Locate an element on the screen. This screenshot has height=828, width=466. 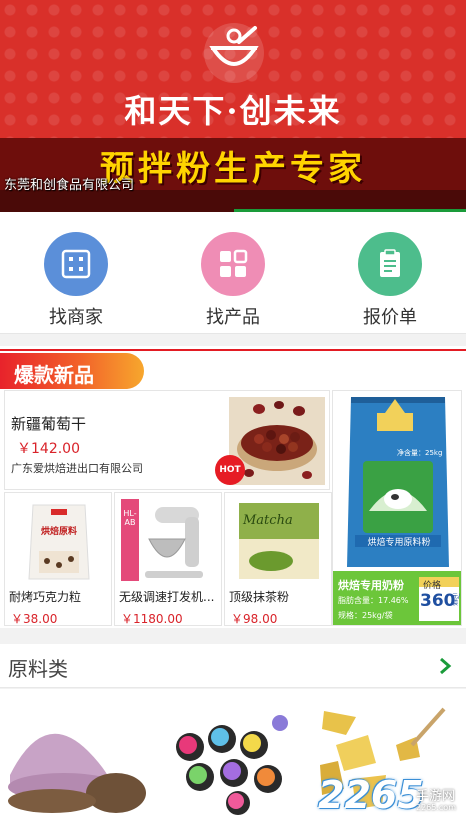
quote-sheet-icon is located at coordinates (390, 264).